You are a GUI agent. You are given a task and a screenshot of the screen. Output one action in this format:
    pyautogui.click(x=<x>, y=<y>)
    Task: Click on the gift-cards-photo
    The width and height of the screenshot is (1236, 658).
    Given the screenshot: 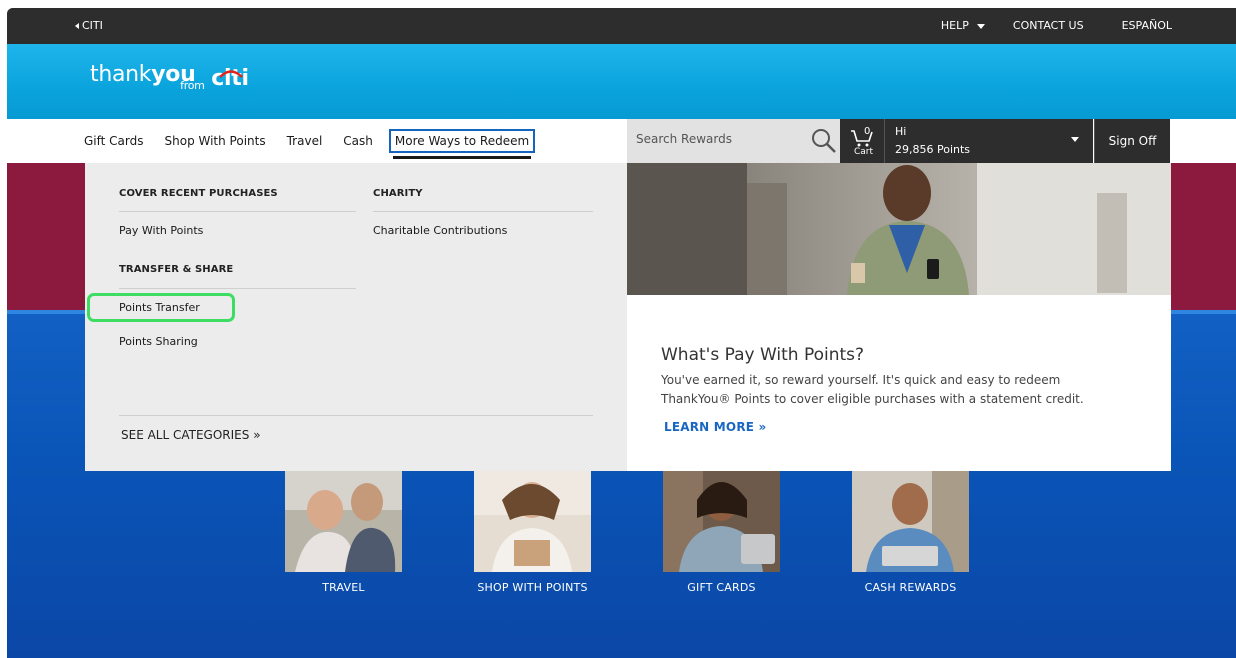 What is the action you would take?
    pyautogui.click(x=721, y=521)
    